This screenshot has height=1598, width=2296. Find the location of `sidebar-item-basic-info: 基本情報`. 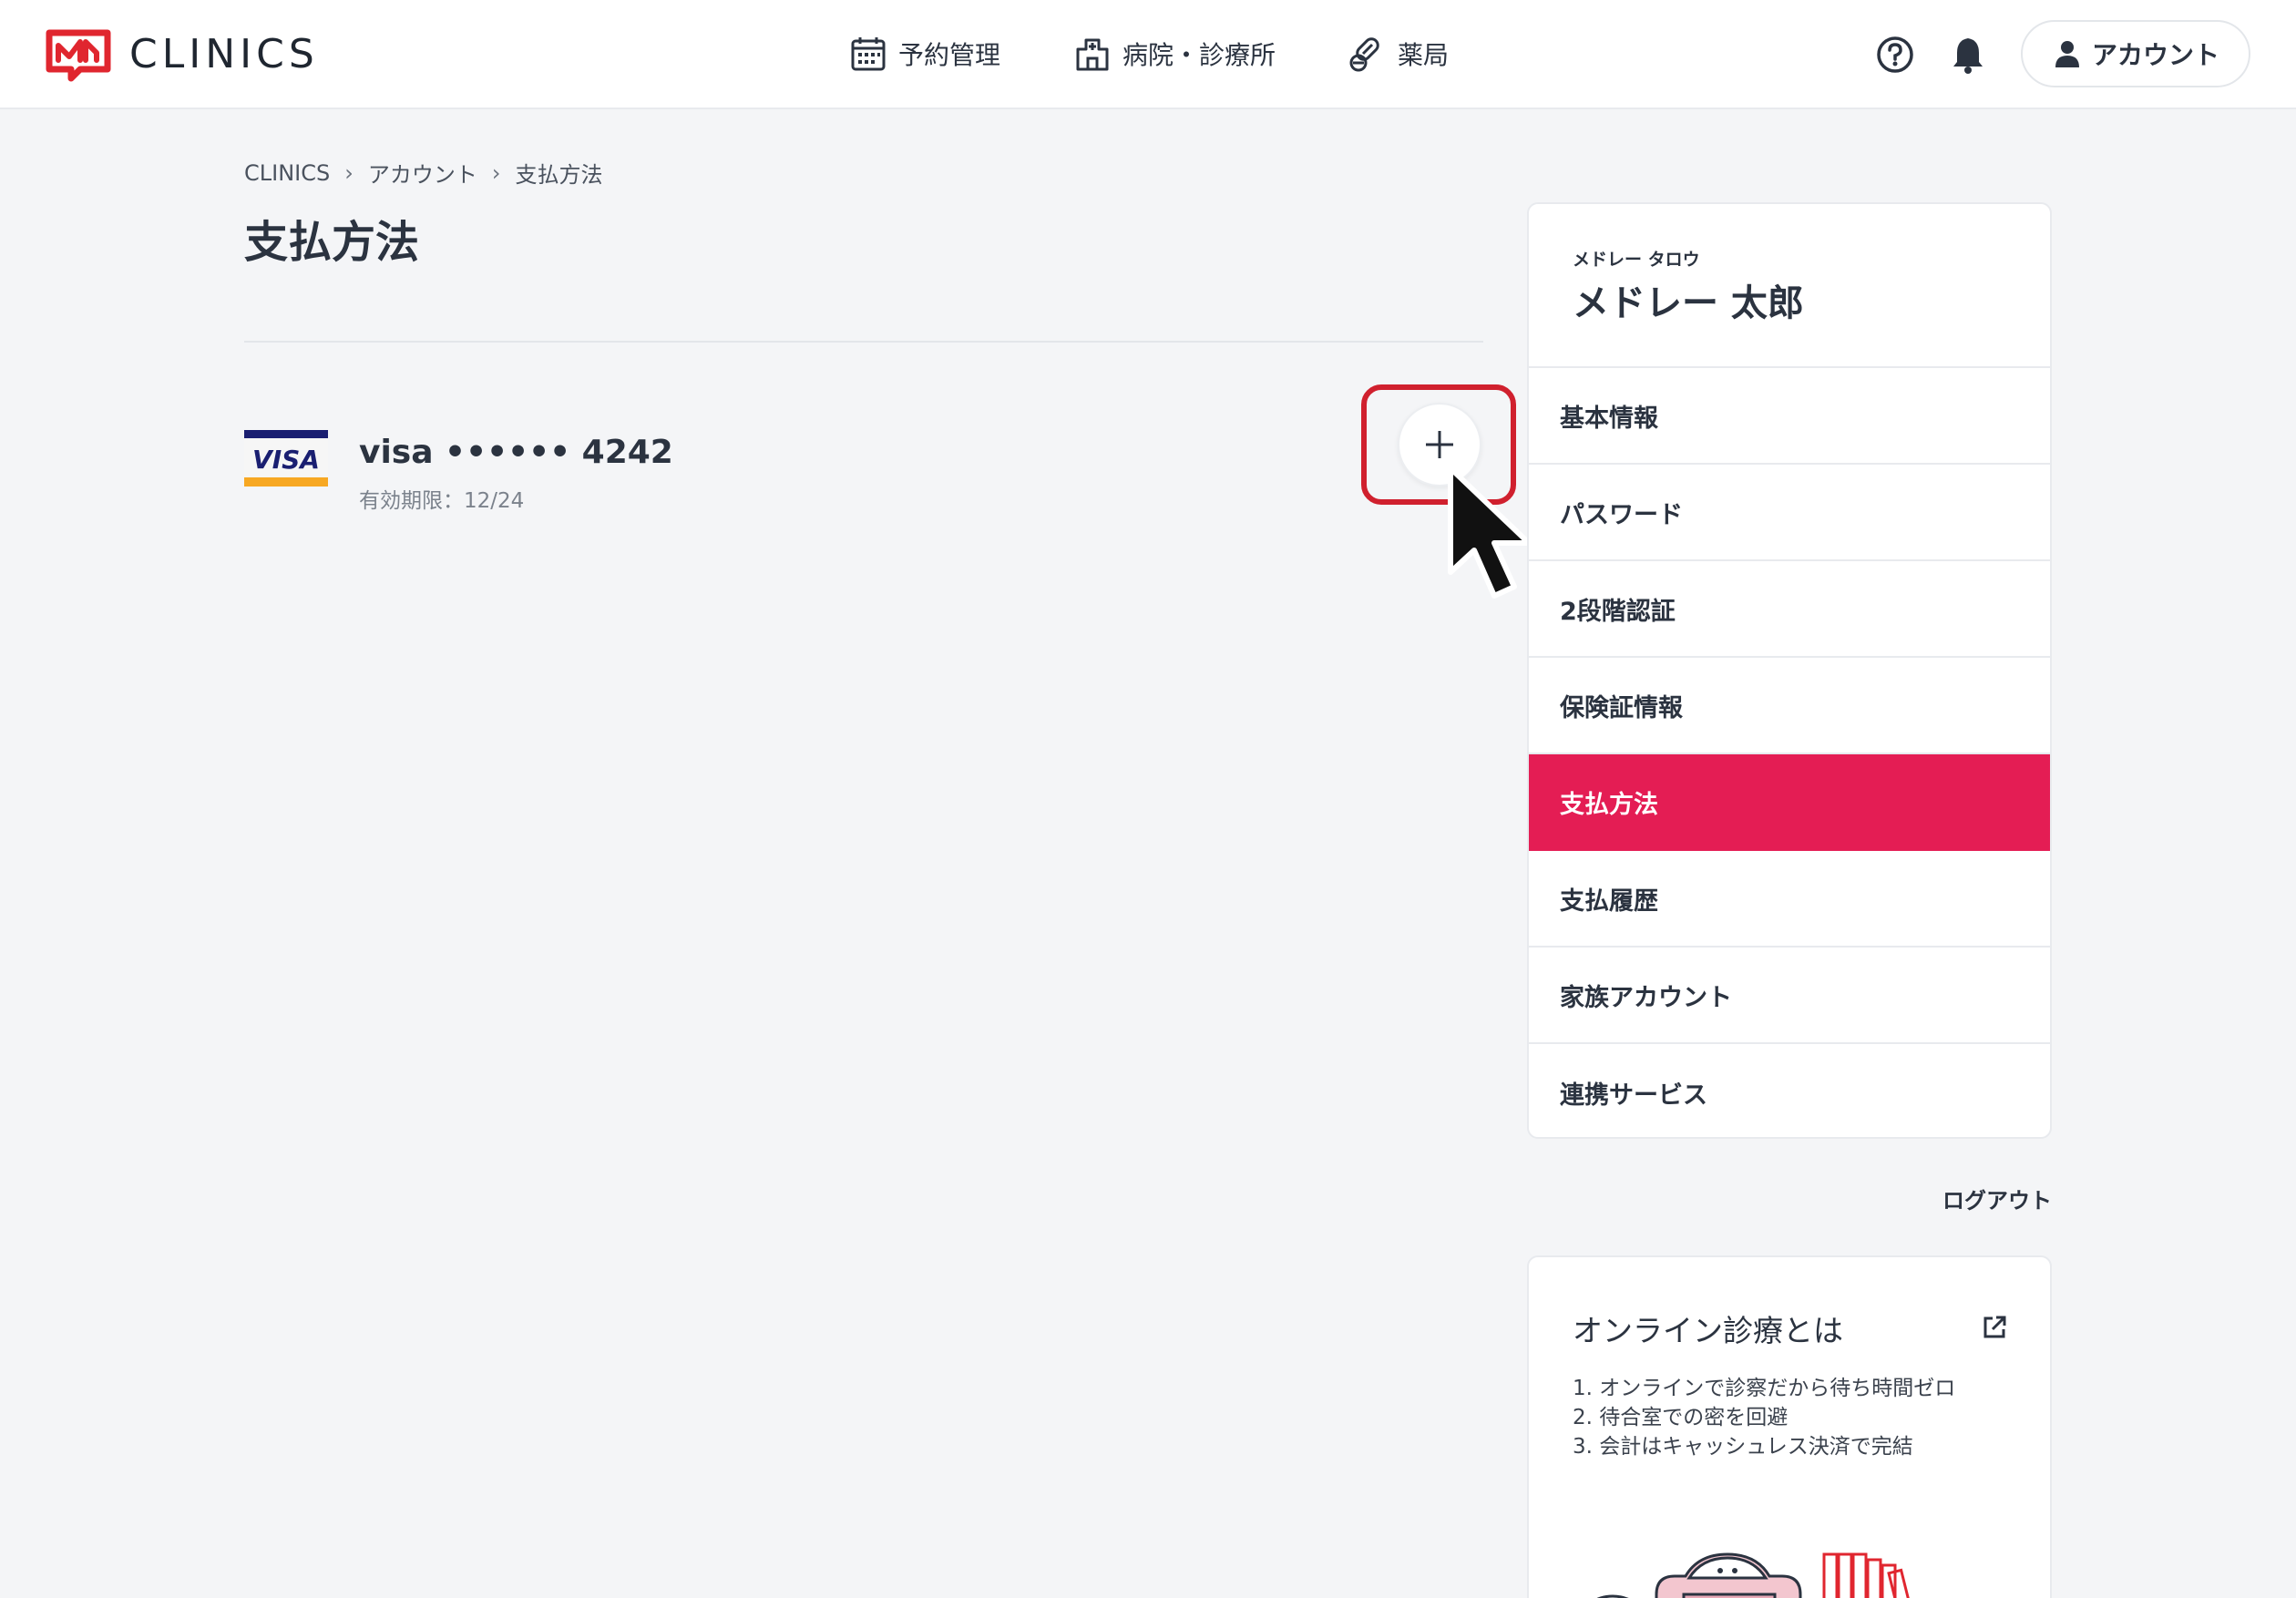

sidebar-item-basic-info: 基本情報 is located at coordinates (1789, 416).